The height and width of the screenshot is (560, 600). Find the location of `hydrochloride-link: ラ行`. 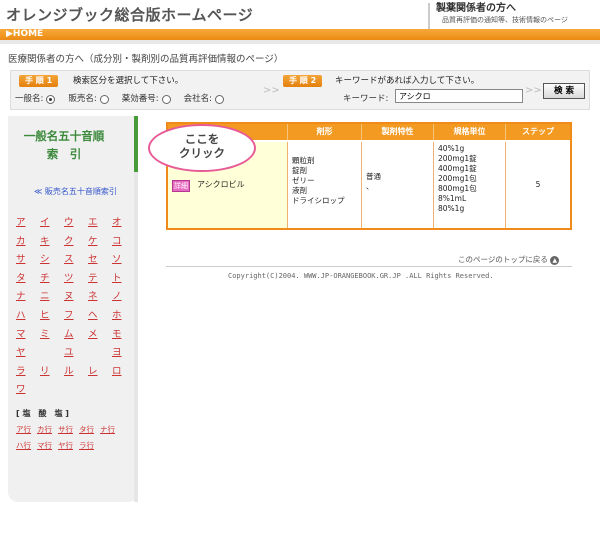

hydrochloride-link: ラ行 is located at coordinates (86, 445).